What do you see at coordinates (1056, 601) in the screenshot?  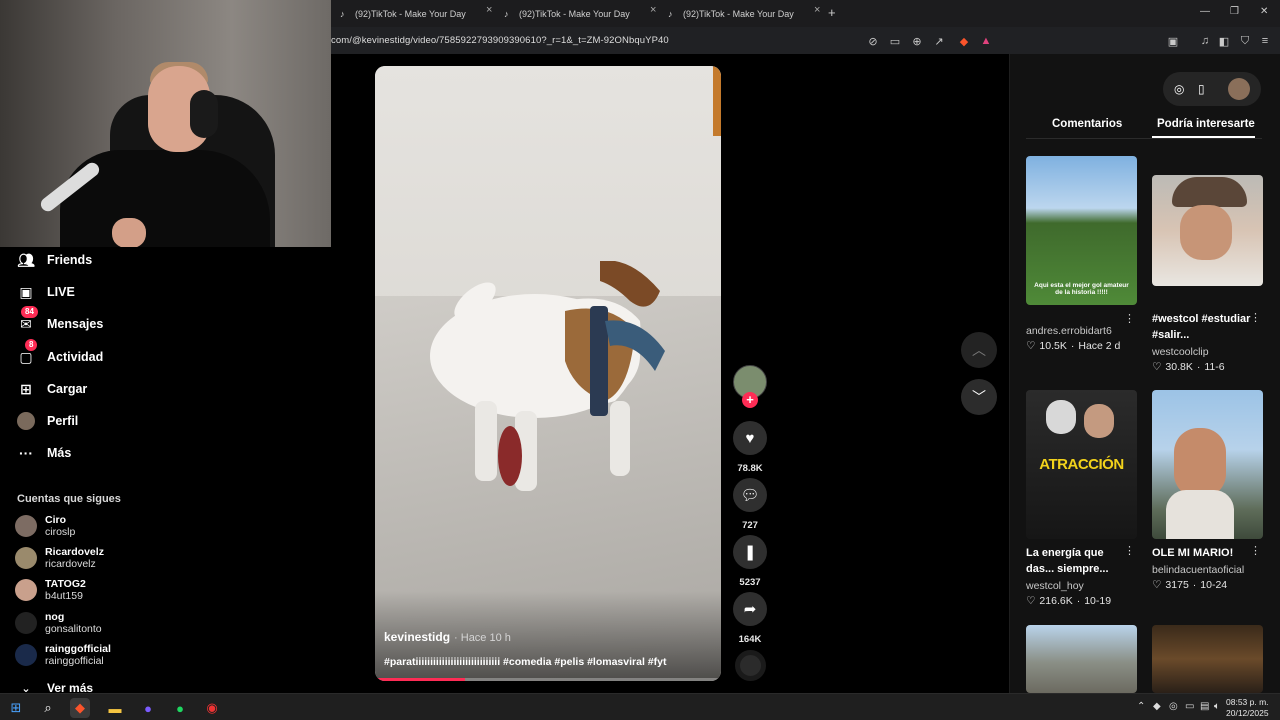 I see `card-likes: 216.6K` at bounding box center [1056, 601].